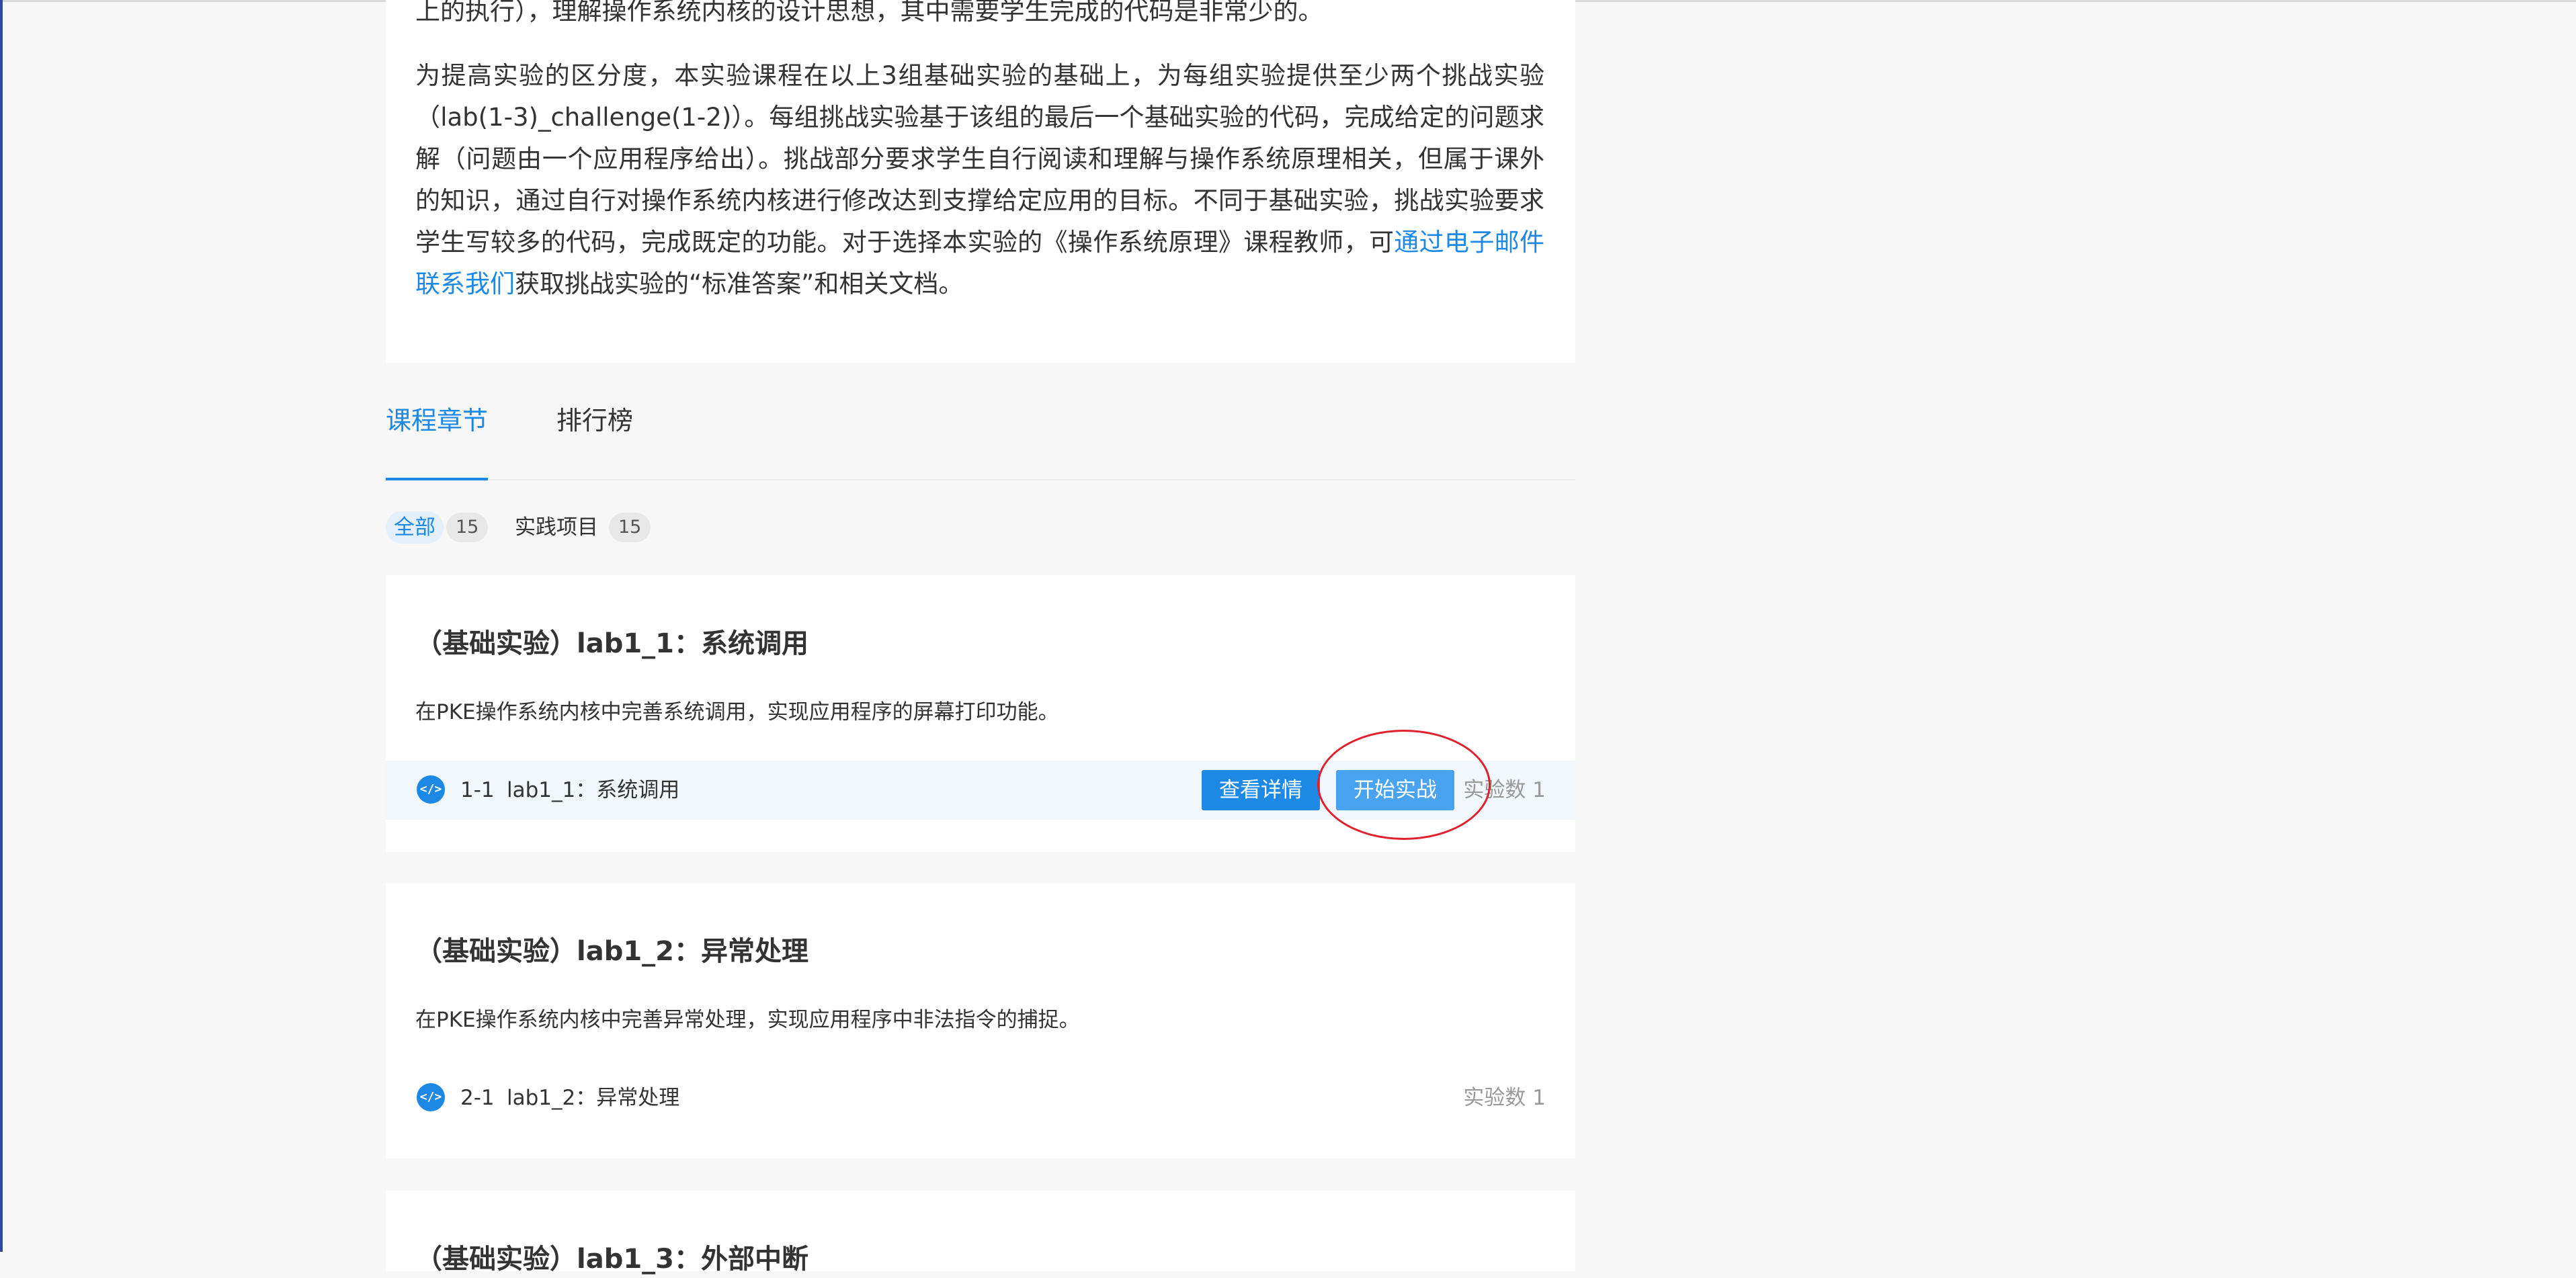 The image size is (2576, 1278). What do you see at coordinates (415, 527) in the screenshot?
I see `filter-all-label: 全部` at bounding box center [415, 527].